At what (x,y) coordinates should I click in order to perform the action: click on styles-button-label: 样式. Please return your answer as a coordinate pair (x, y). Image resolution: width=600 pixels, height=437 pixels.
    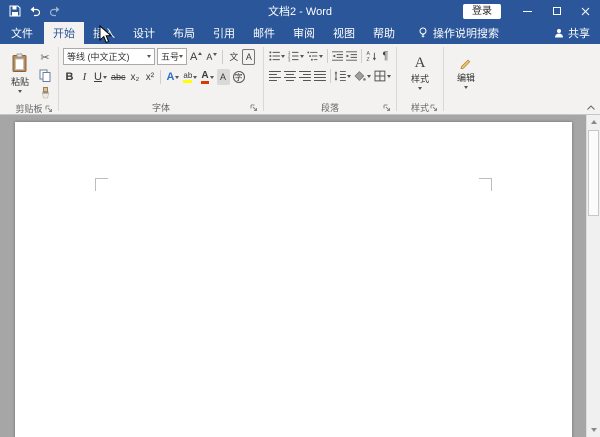
    Looking at the image, I should click on (419, 78).